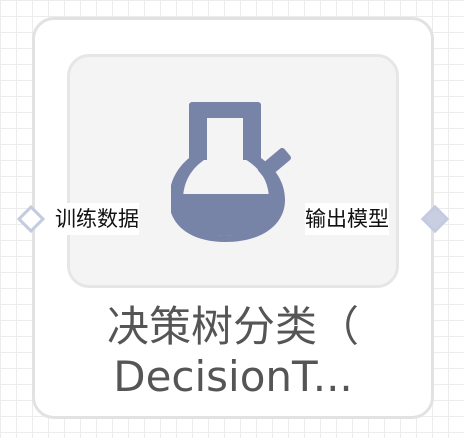 The image size is (464, 438). What do you see at coordinates (232, 326) in the screenshot?
I see `node-title-line-1: 决策树分类（` at bounding box center [232, 326].